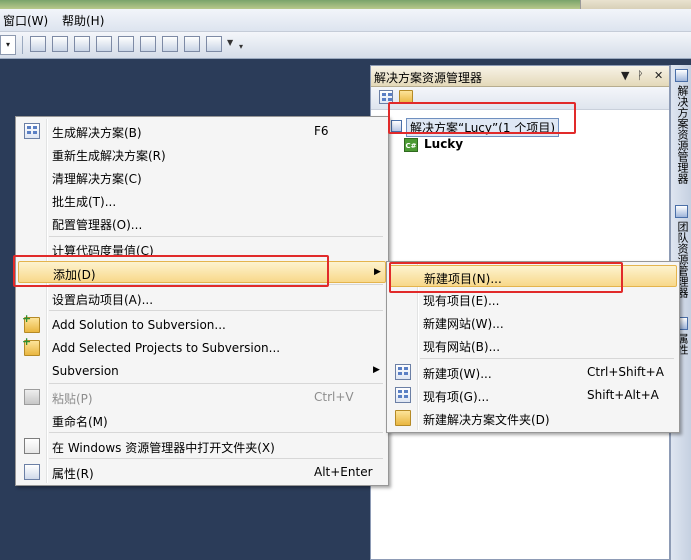 This screenshot has width=691, height=560. What do you see at coordinates (403, 372) in the screenshot?
I see `new-item-icon` at bounding box center [403, 372].